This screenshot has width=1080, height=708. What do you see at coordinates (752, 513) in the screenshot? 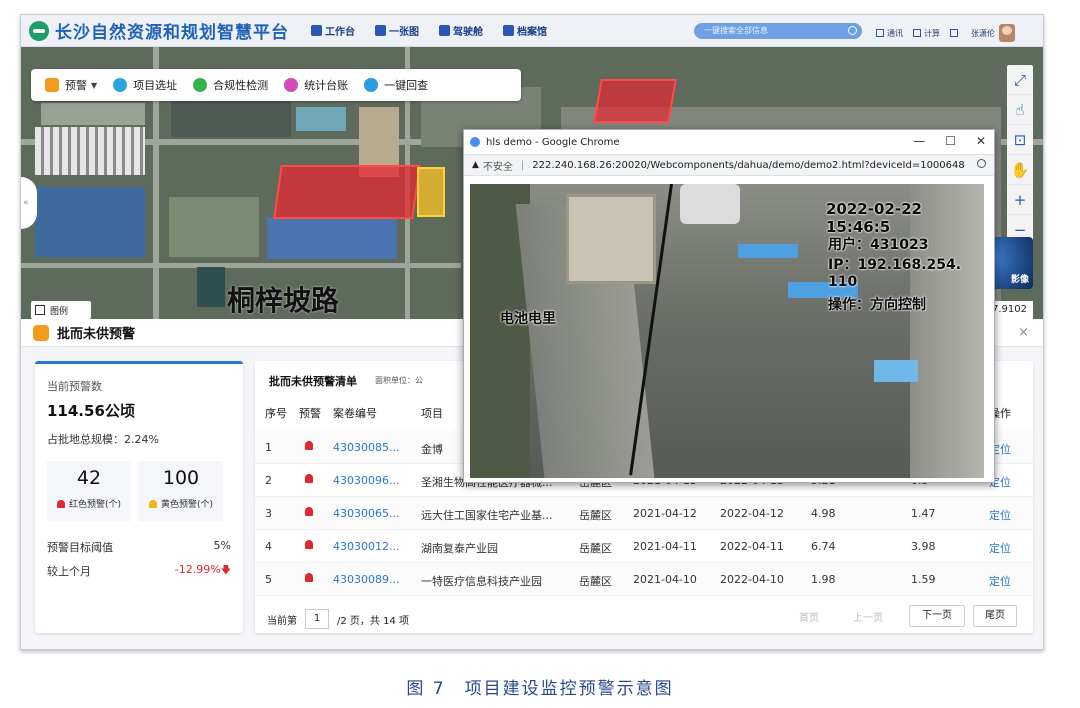
I see `cell-date2: 2022-04-12` at bounding box center [752, 513].